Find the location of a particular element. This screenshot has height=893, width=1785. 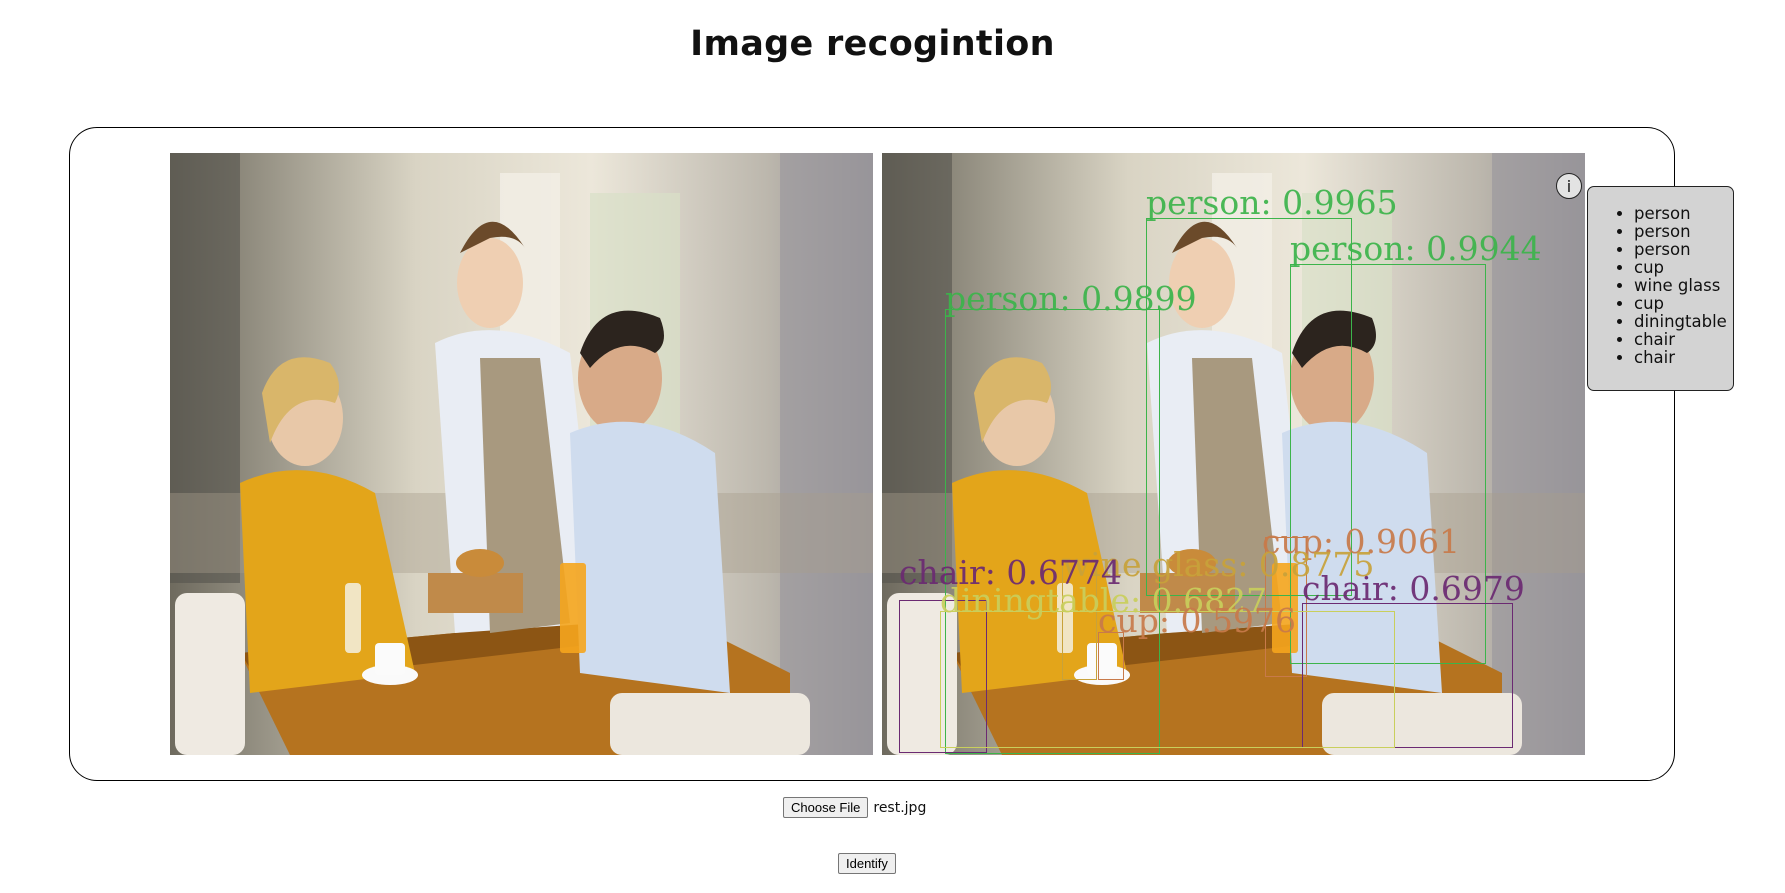

identify-button: Identify is located at coordinates (867, 863).